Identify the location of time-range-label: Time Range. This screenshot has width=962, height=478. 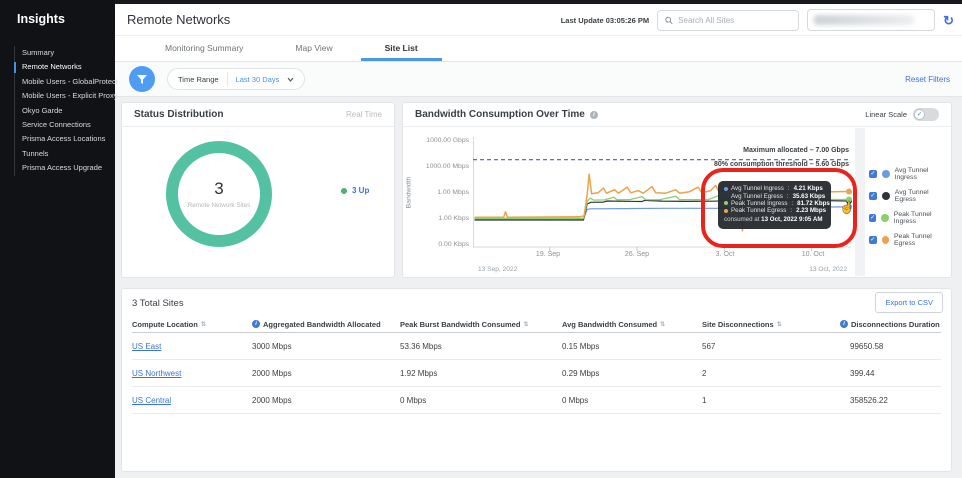
(198, 79).